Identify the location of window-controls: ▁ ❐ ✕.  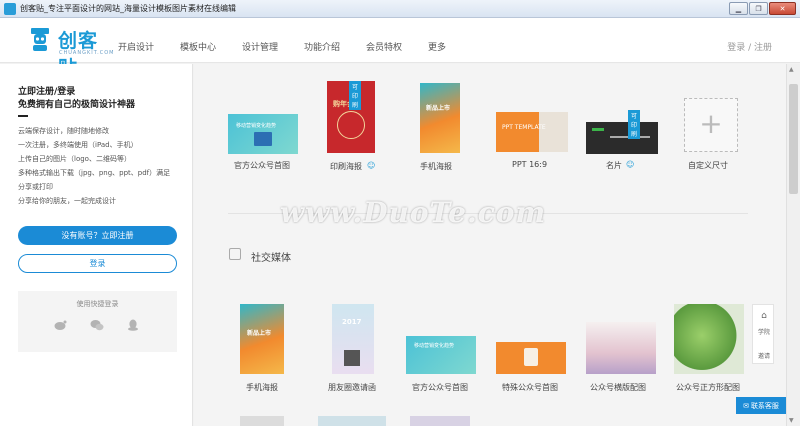
(762, 8).